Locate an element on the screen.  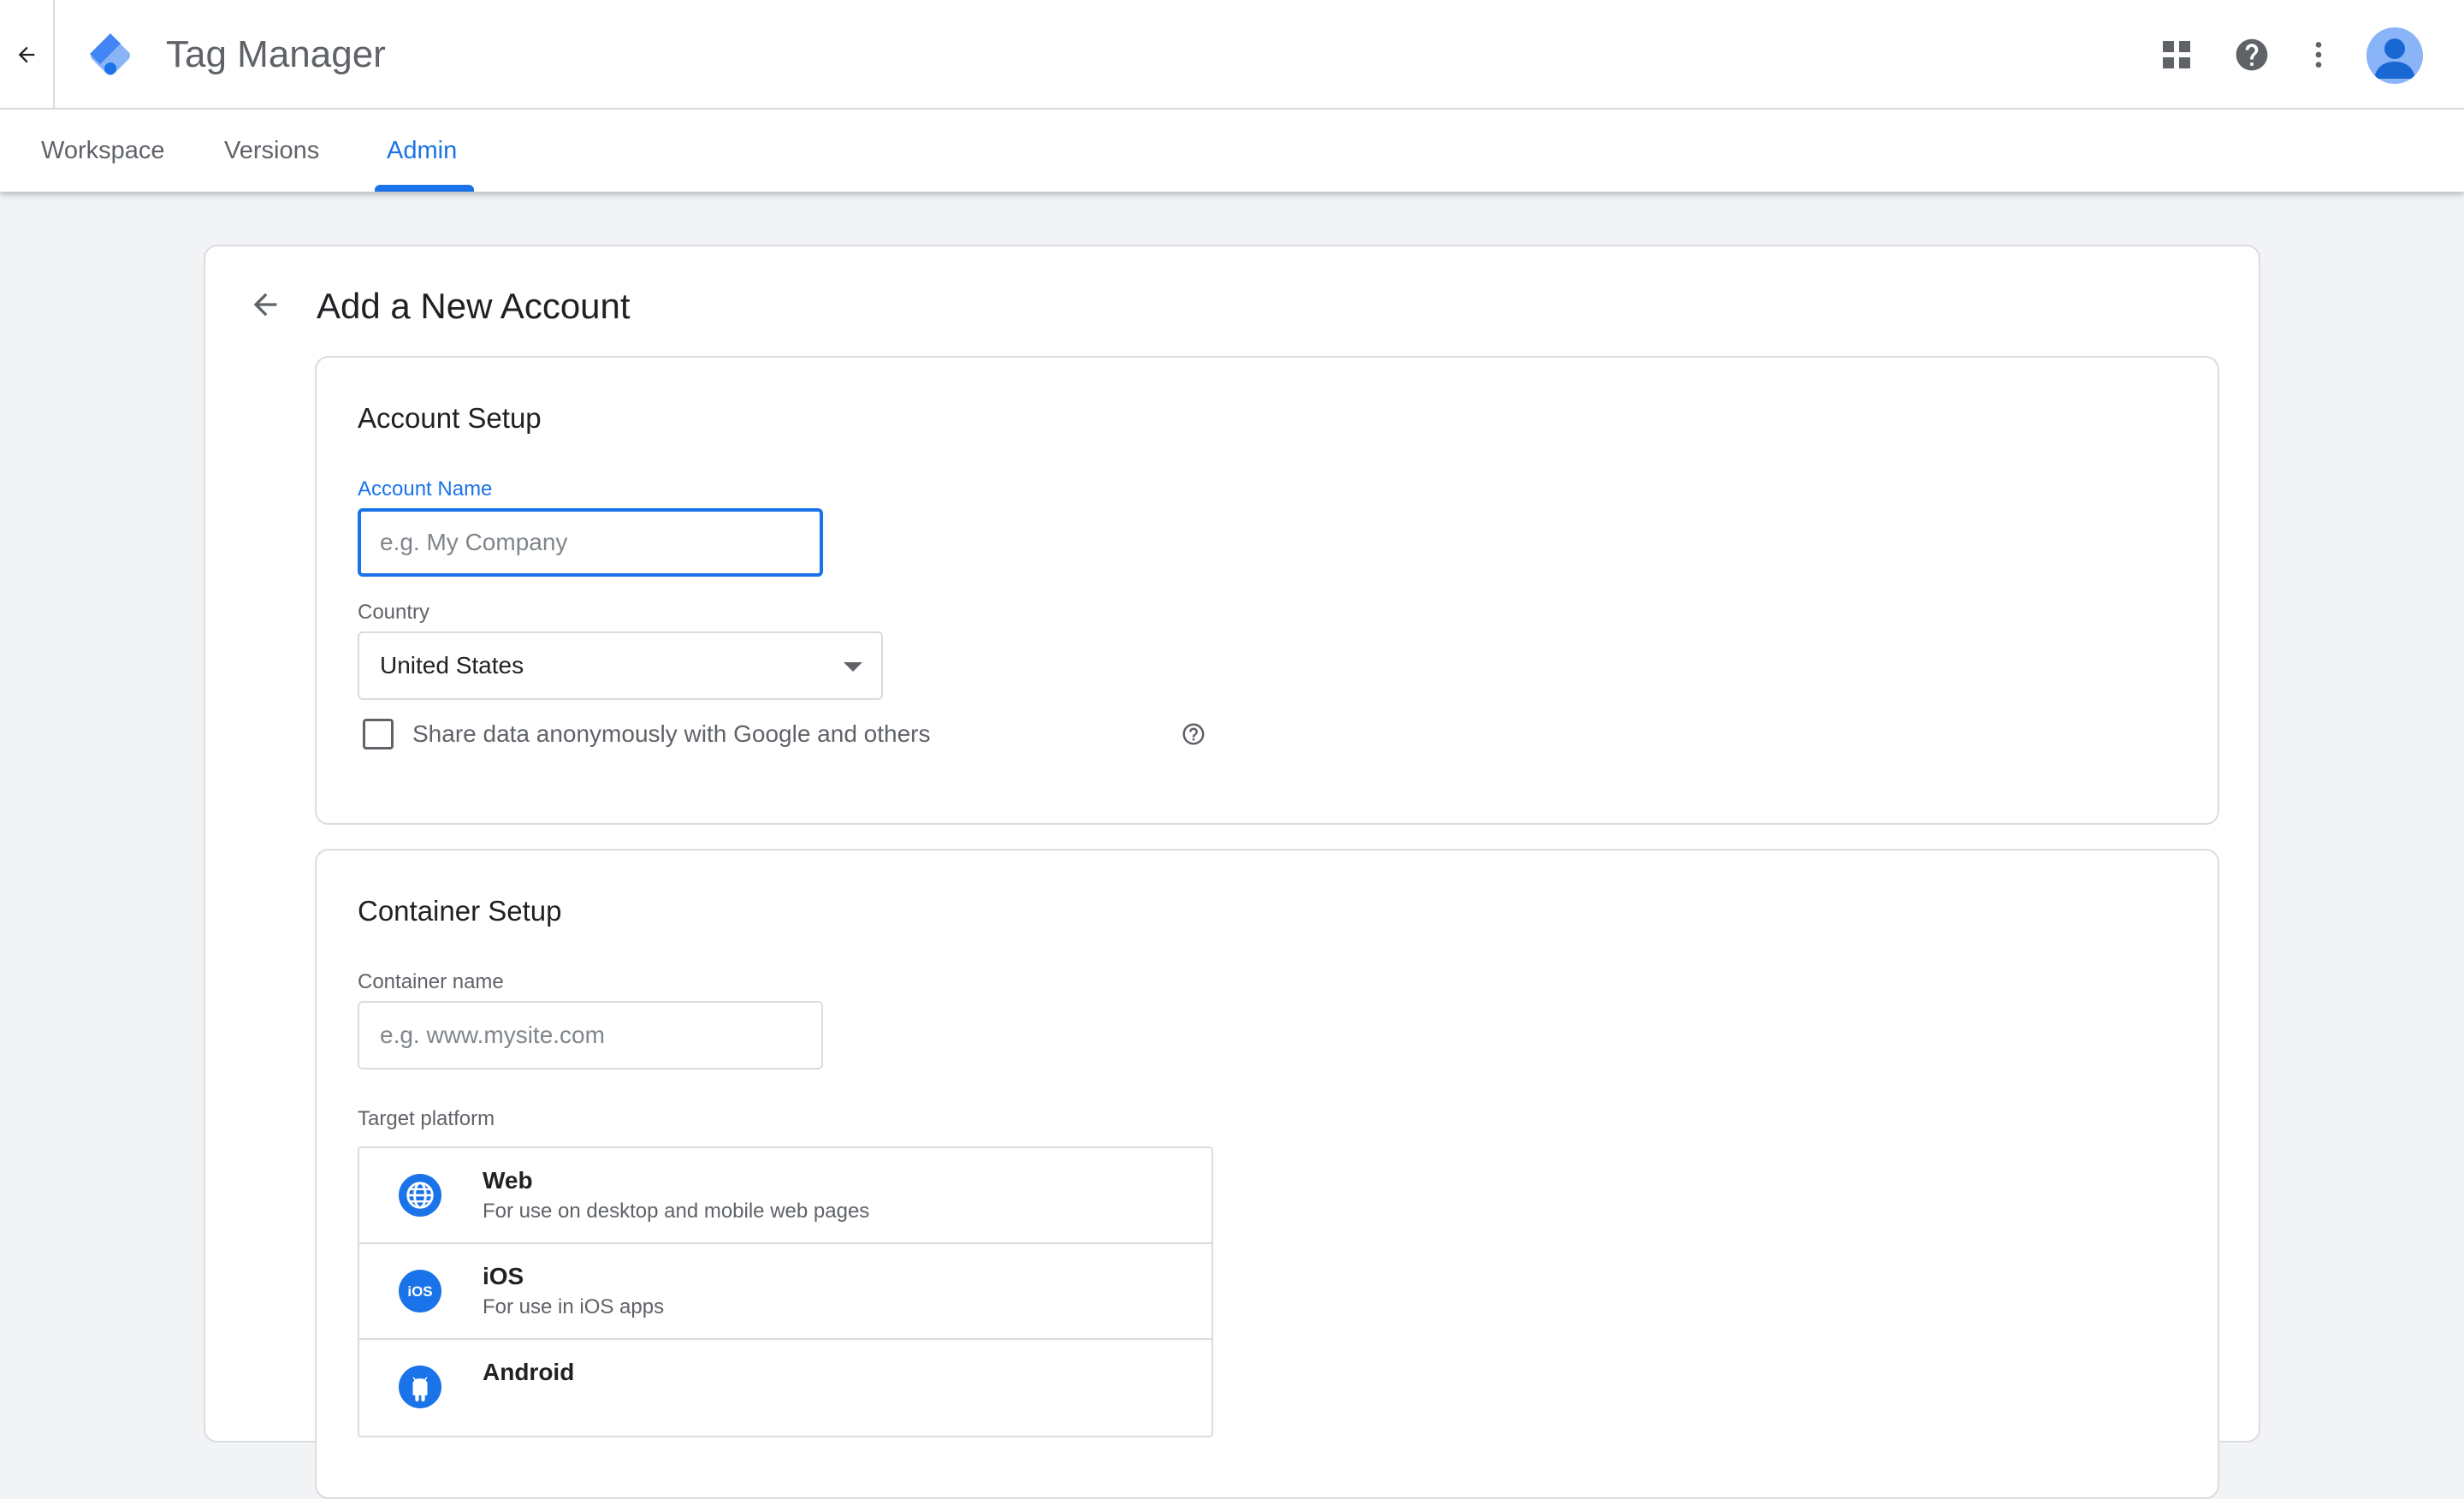
platform-name: Android is located at coordinates (529, 1372).